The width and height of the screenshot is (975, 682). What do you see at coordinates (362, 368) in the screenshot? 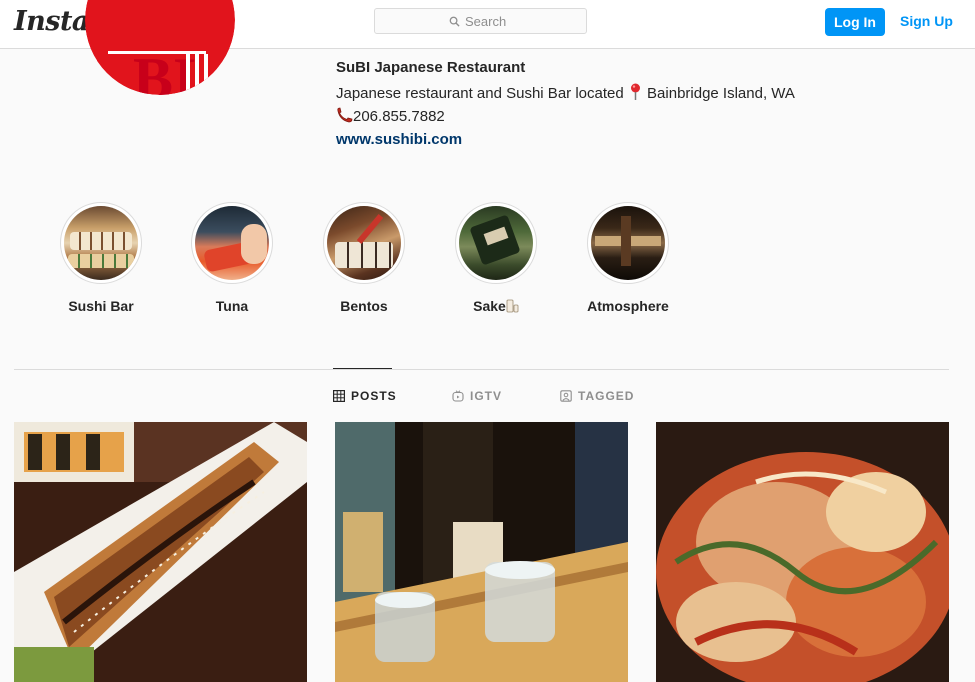
I see `active-tab-indicator` at bounding box center [362, 368].